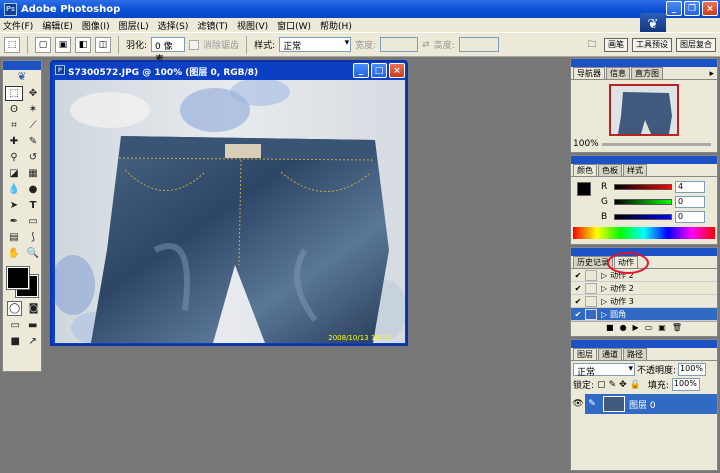 This screenshot has width=720, height=473. What do you see at coordinates (623, 385) in the screenshot?
I see `lock-position-icon: ✥` at bounding box center [623, 385].